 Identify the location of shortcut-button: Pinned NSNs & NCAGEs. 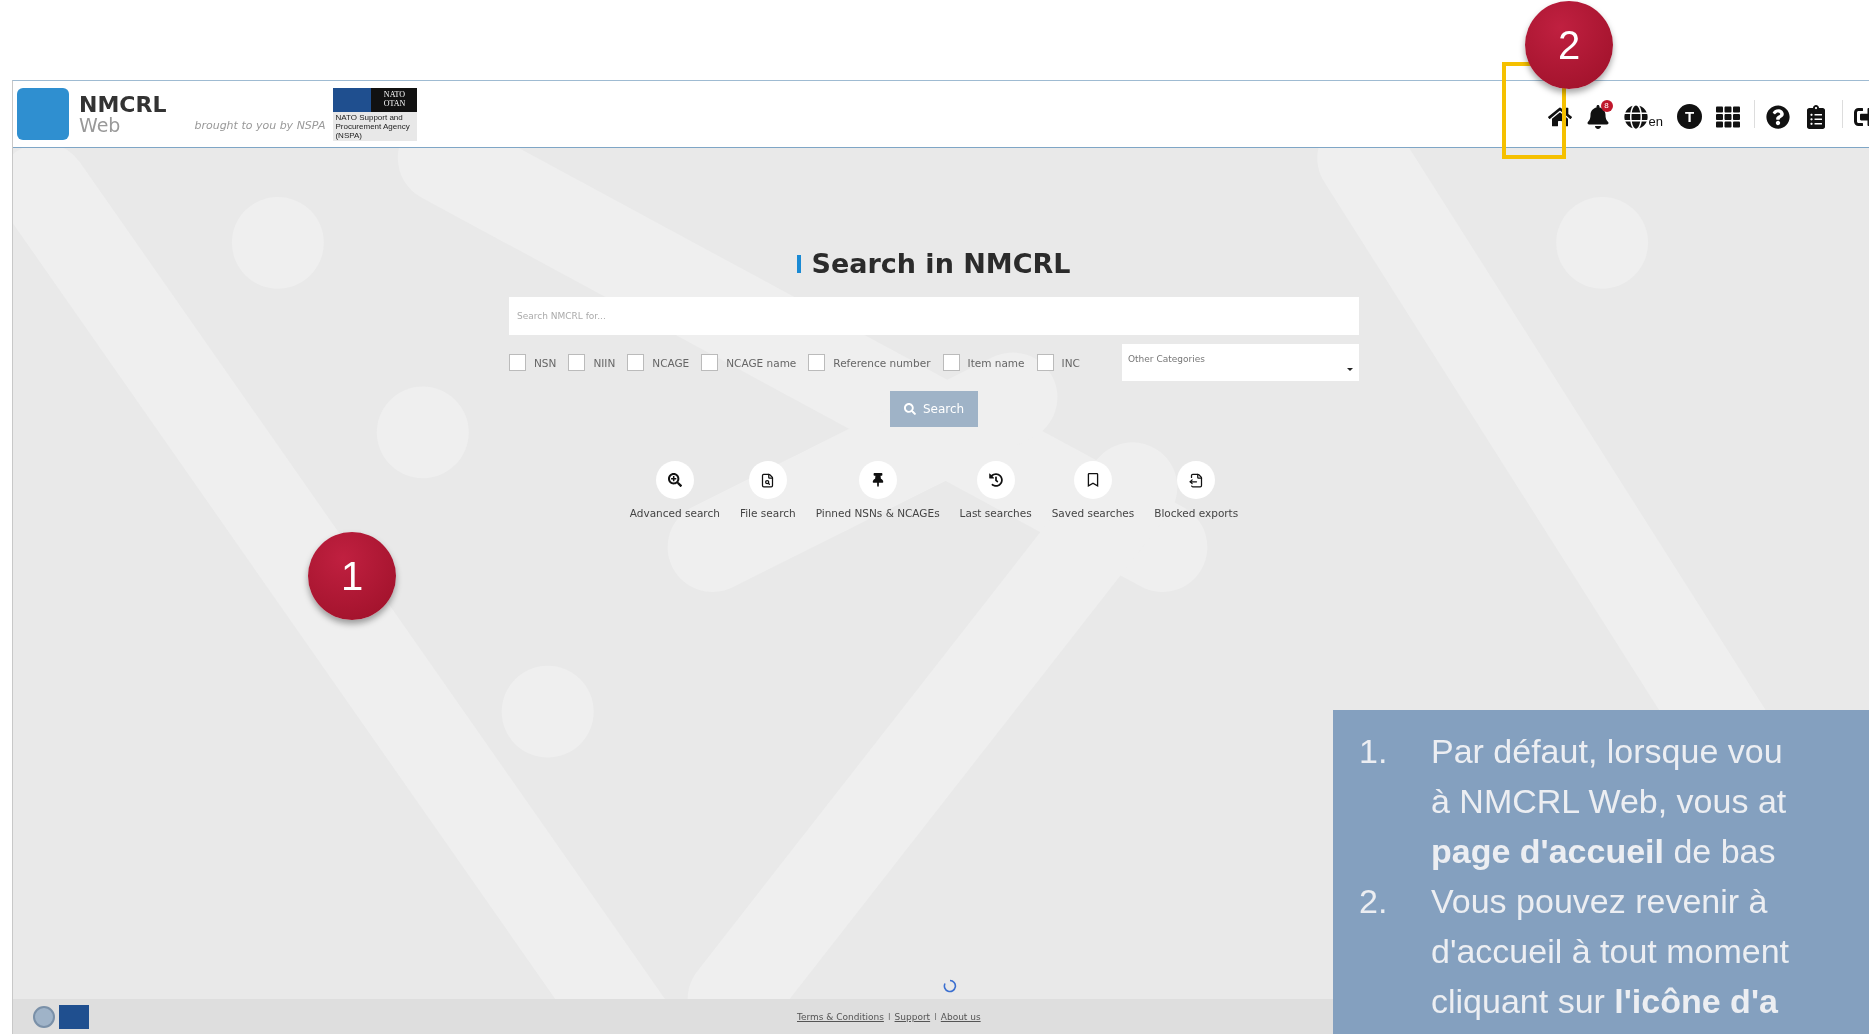
(877, 490).